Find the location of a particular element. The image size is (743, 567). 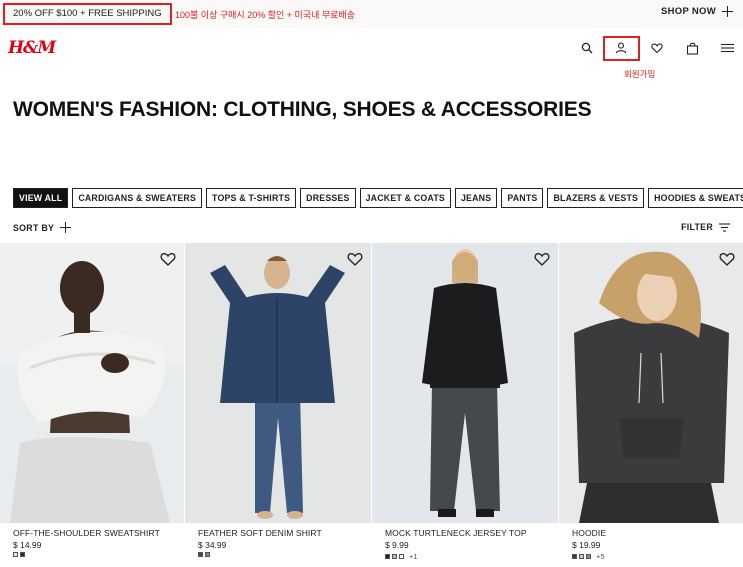

sort-by-button: SORT BY is located at coordinates (42, 227).